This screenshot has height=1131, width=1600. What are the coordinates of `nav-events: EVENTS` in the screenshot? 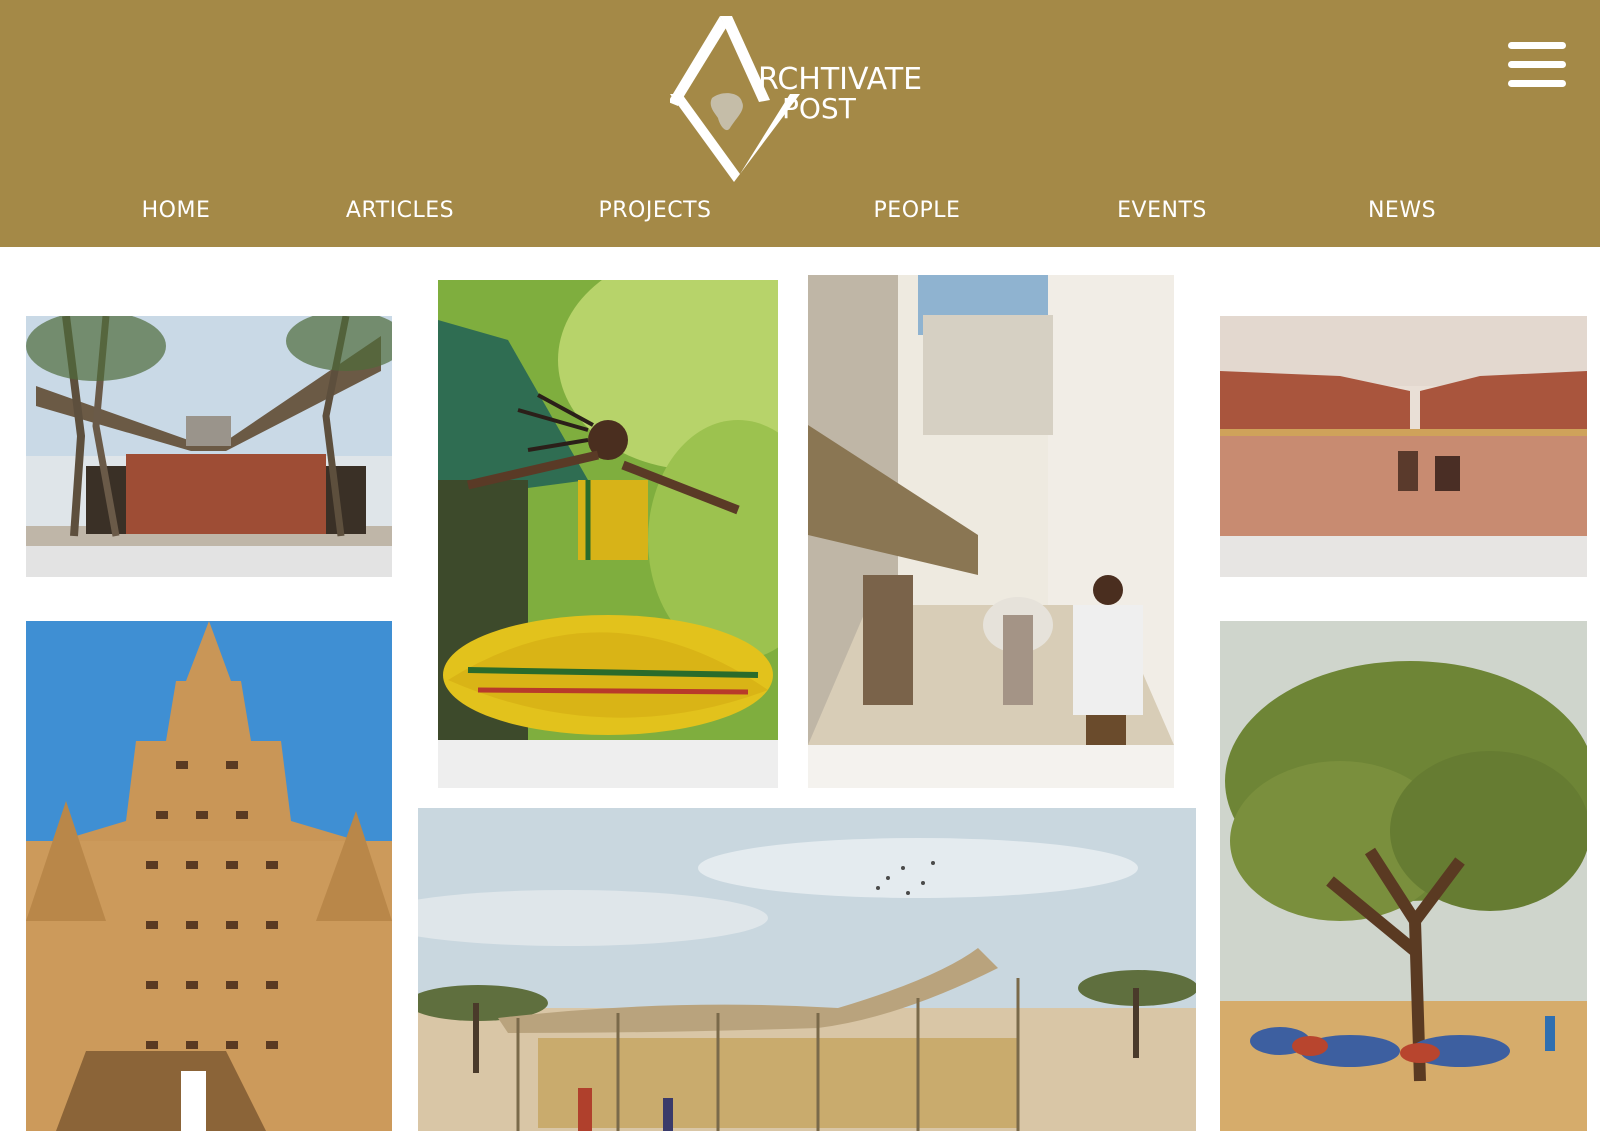 It's located at (1162, 210).